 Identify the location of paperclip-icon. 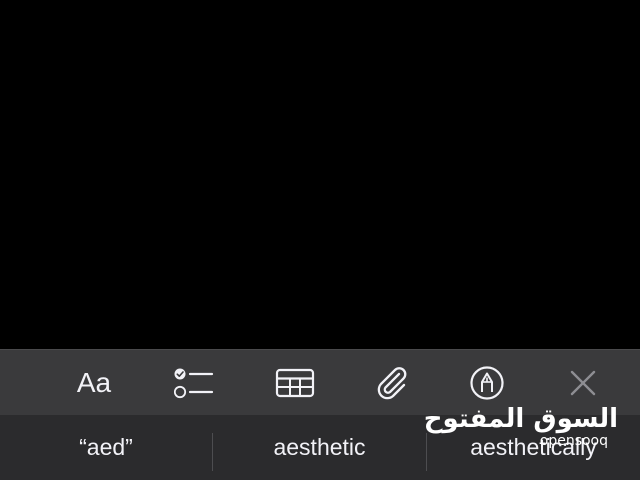
(392, 383).